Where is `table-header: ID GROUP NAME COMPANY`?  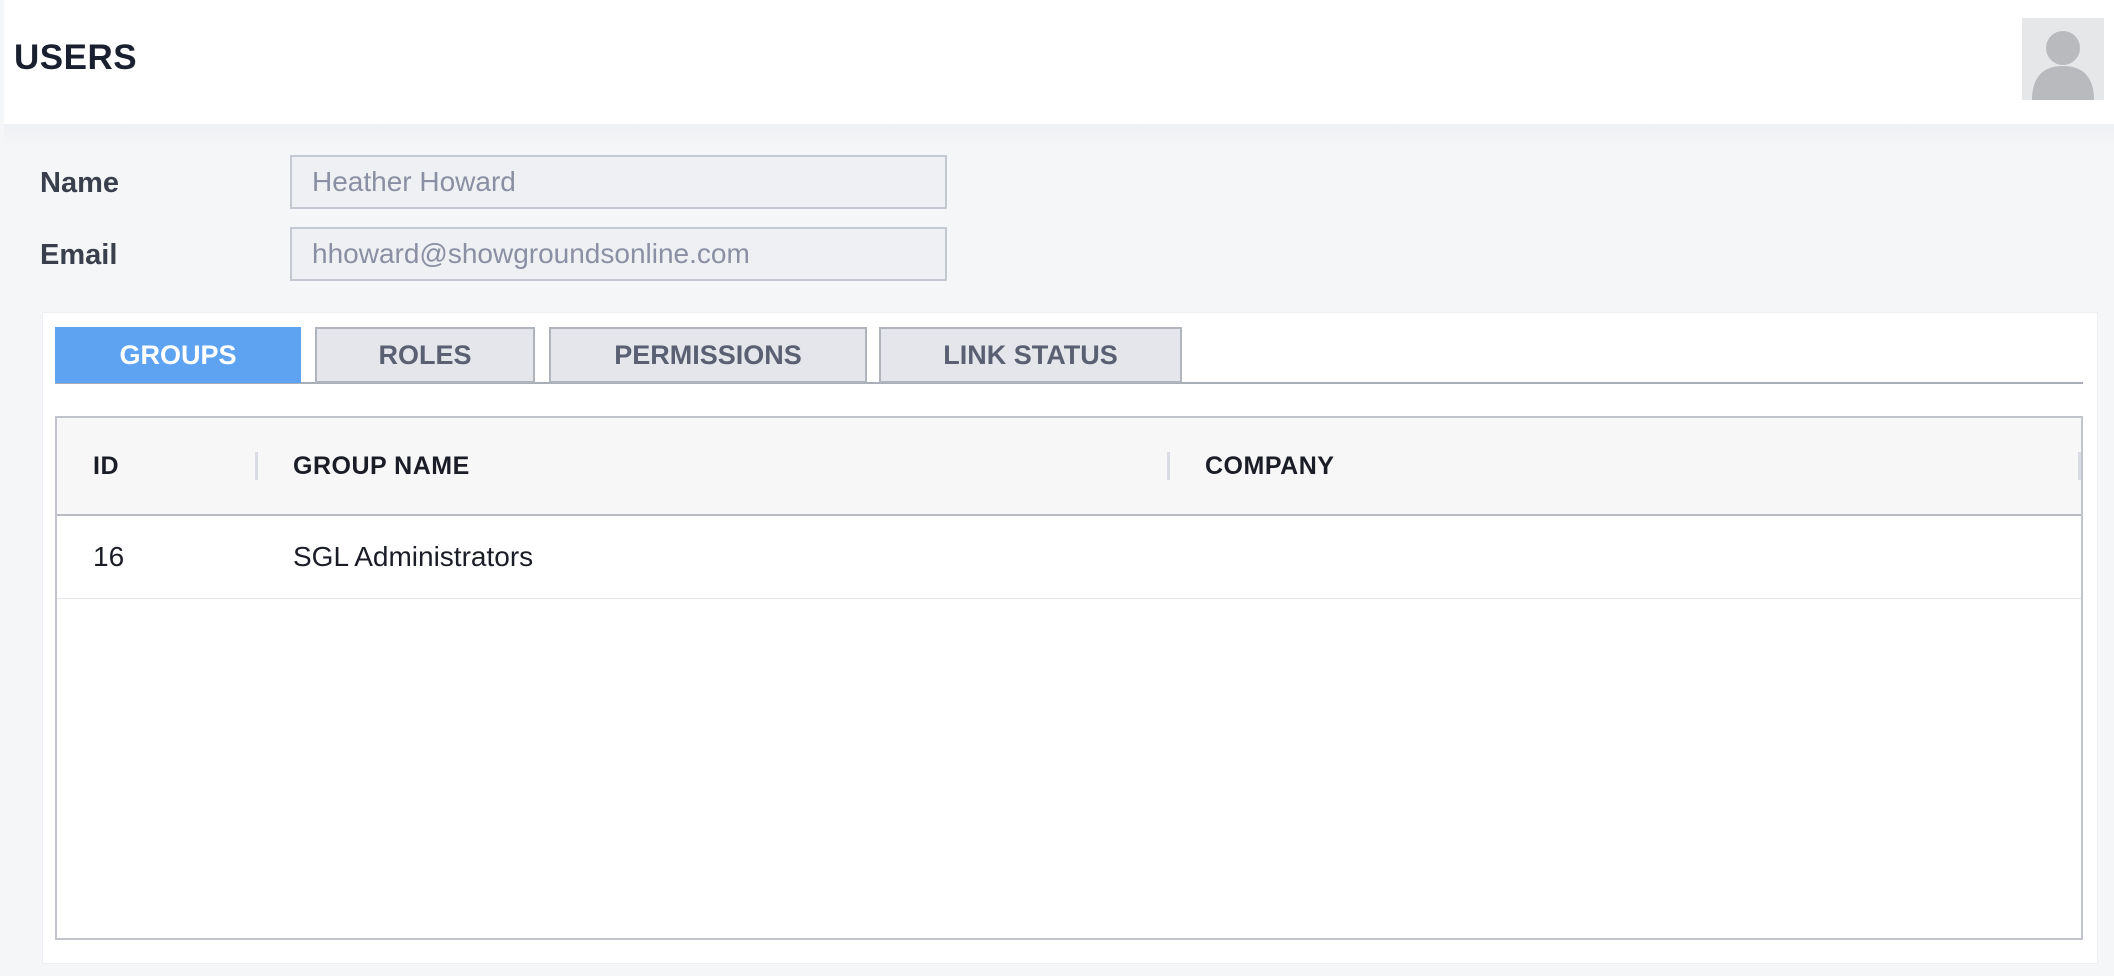
table-header: ID GROUP NAME COMPANY is located at coordinates (1069, 467).